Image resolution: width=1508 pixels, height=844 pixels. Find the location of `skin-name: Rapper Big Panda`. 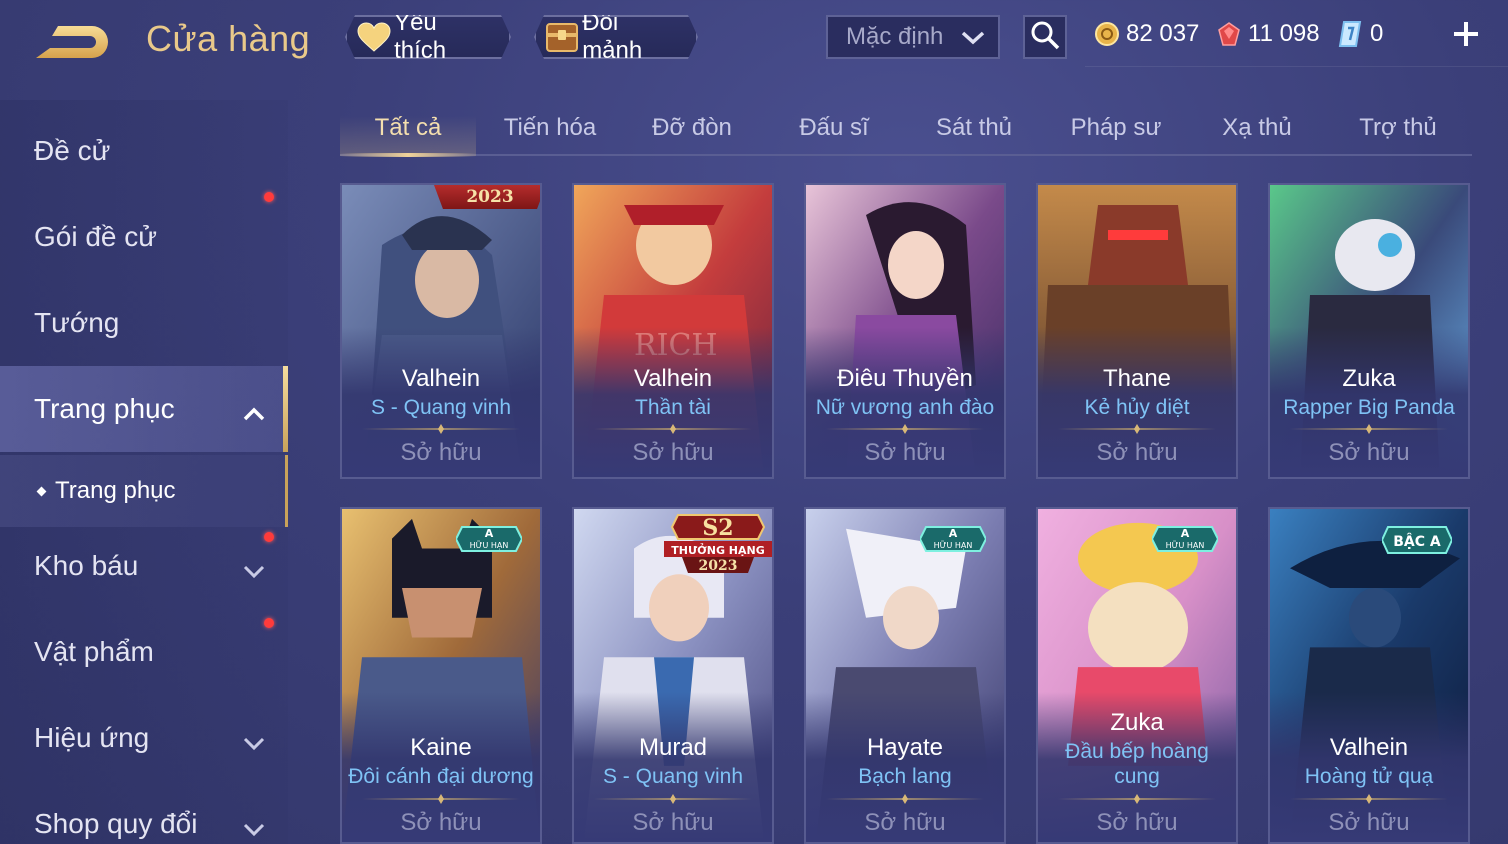

skin-name: Rapper Big Panda is located at coordinates (1369, 407).